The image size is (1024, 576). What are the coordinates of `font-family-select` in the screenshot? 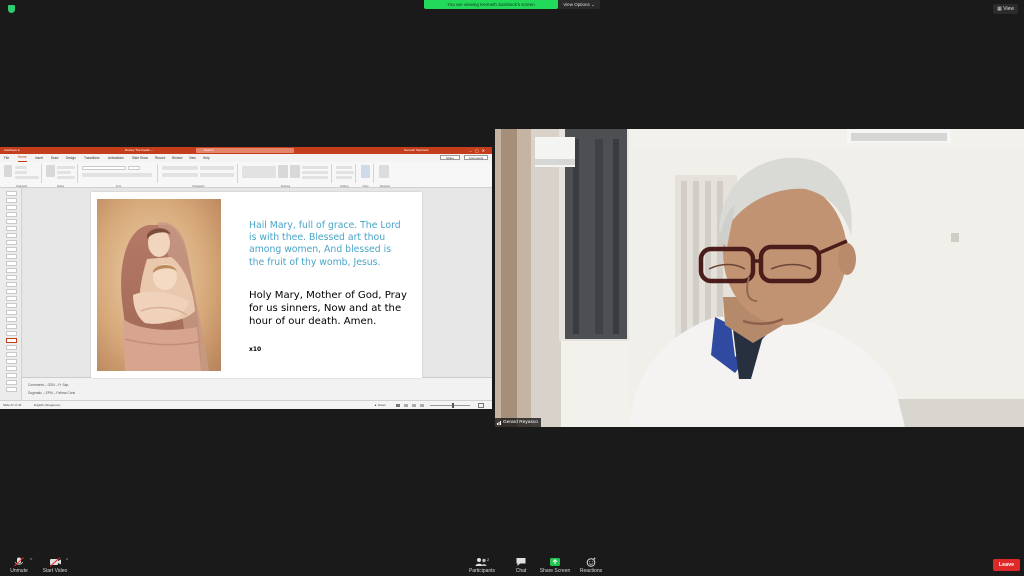 It's located at (104, 168).